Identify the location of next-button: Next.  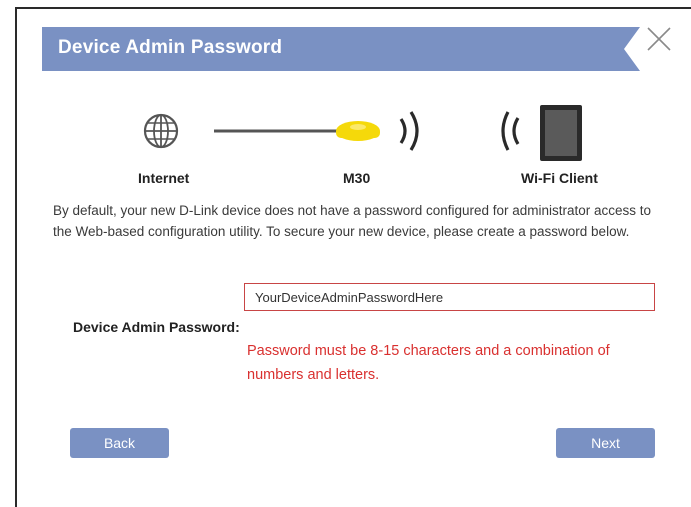
(605, 443).